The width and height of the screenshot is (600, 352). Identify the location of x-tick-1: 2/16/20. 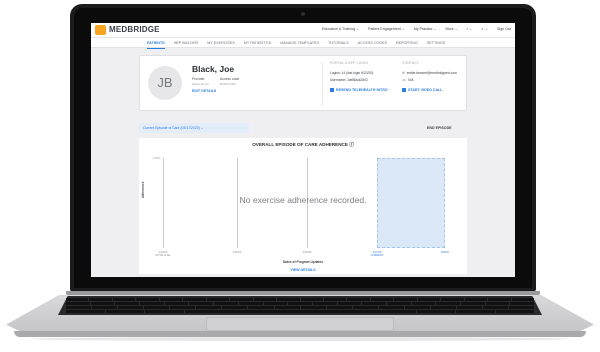
(237, 252).